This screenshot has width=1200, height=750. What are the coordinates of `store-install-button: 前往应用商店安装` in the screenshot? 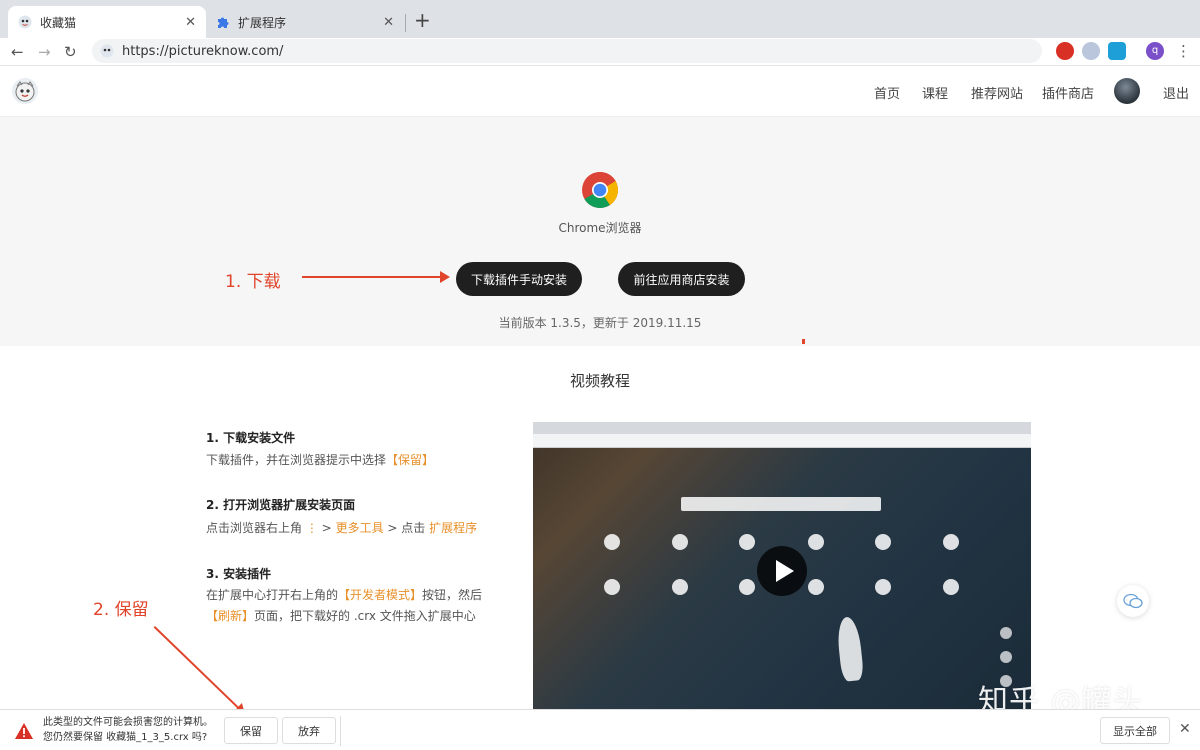 It's located at (681, 279).